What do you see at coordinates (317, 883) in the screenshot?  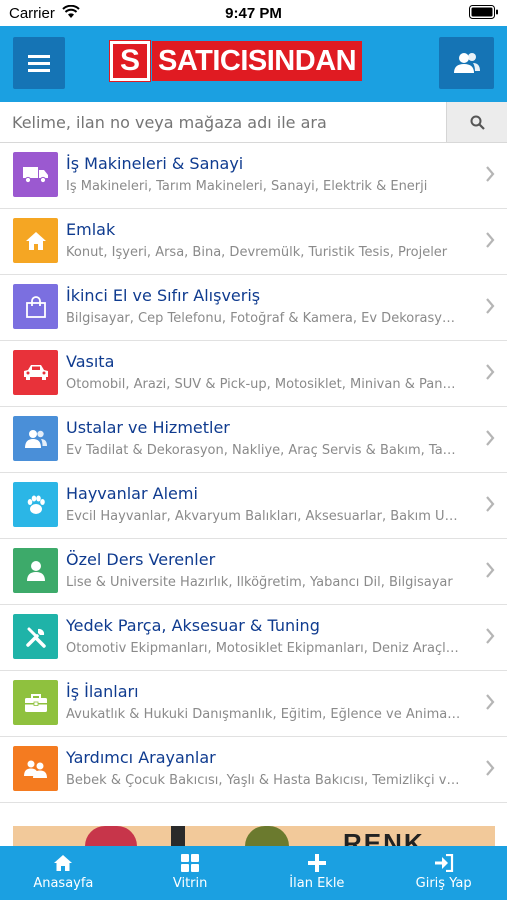 I see `tab-label: İlan Ekle` at bounding box center [317, 883].